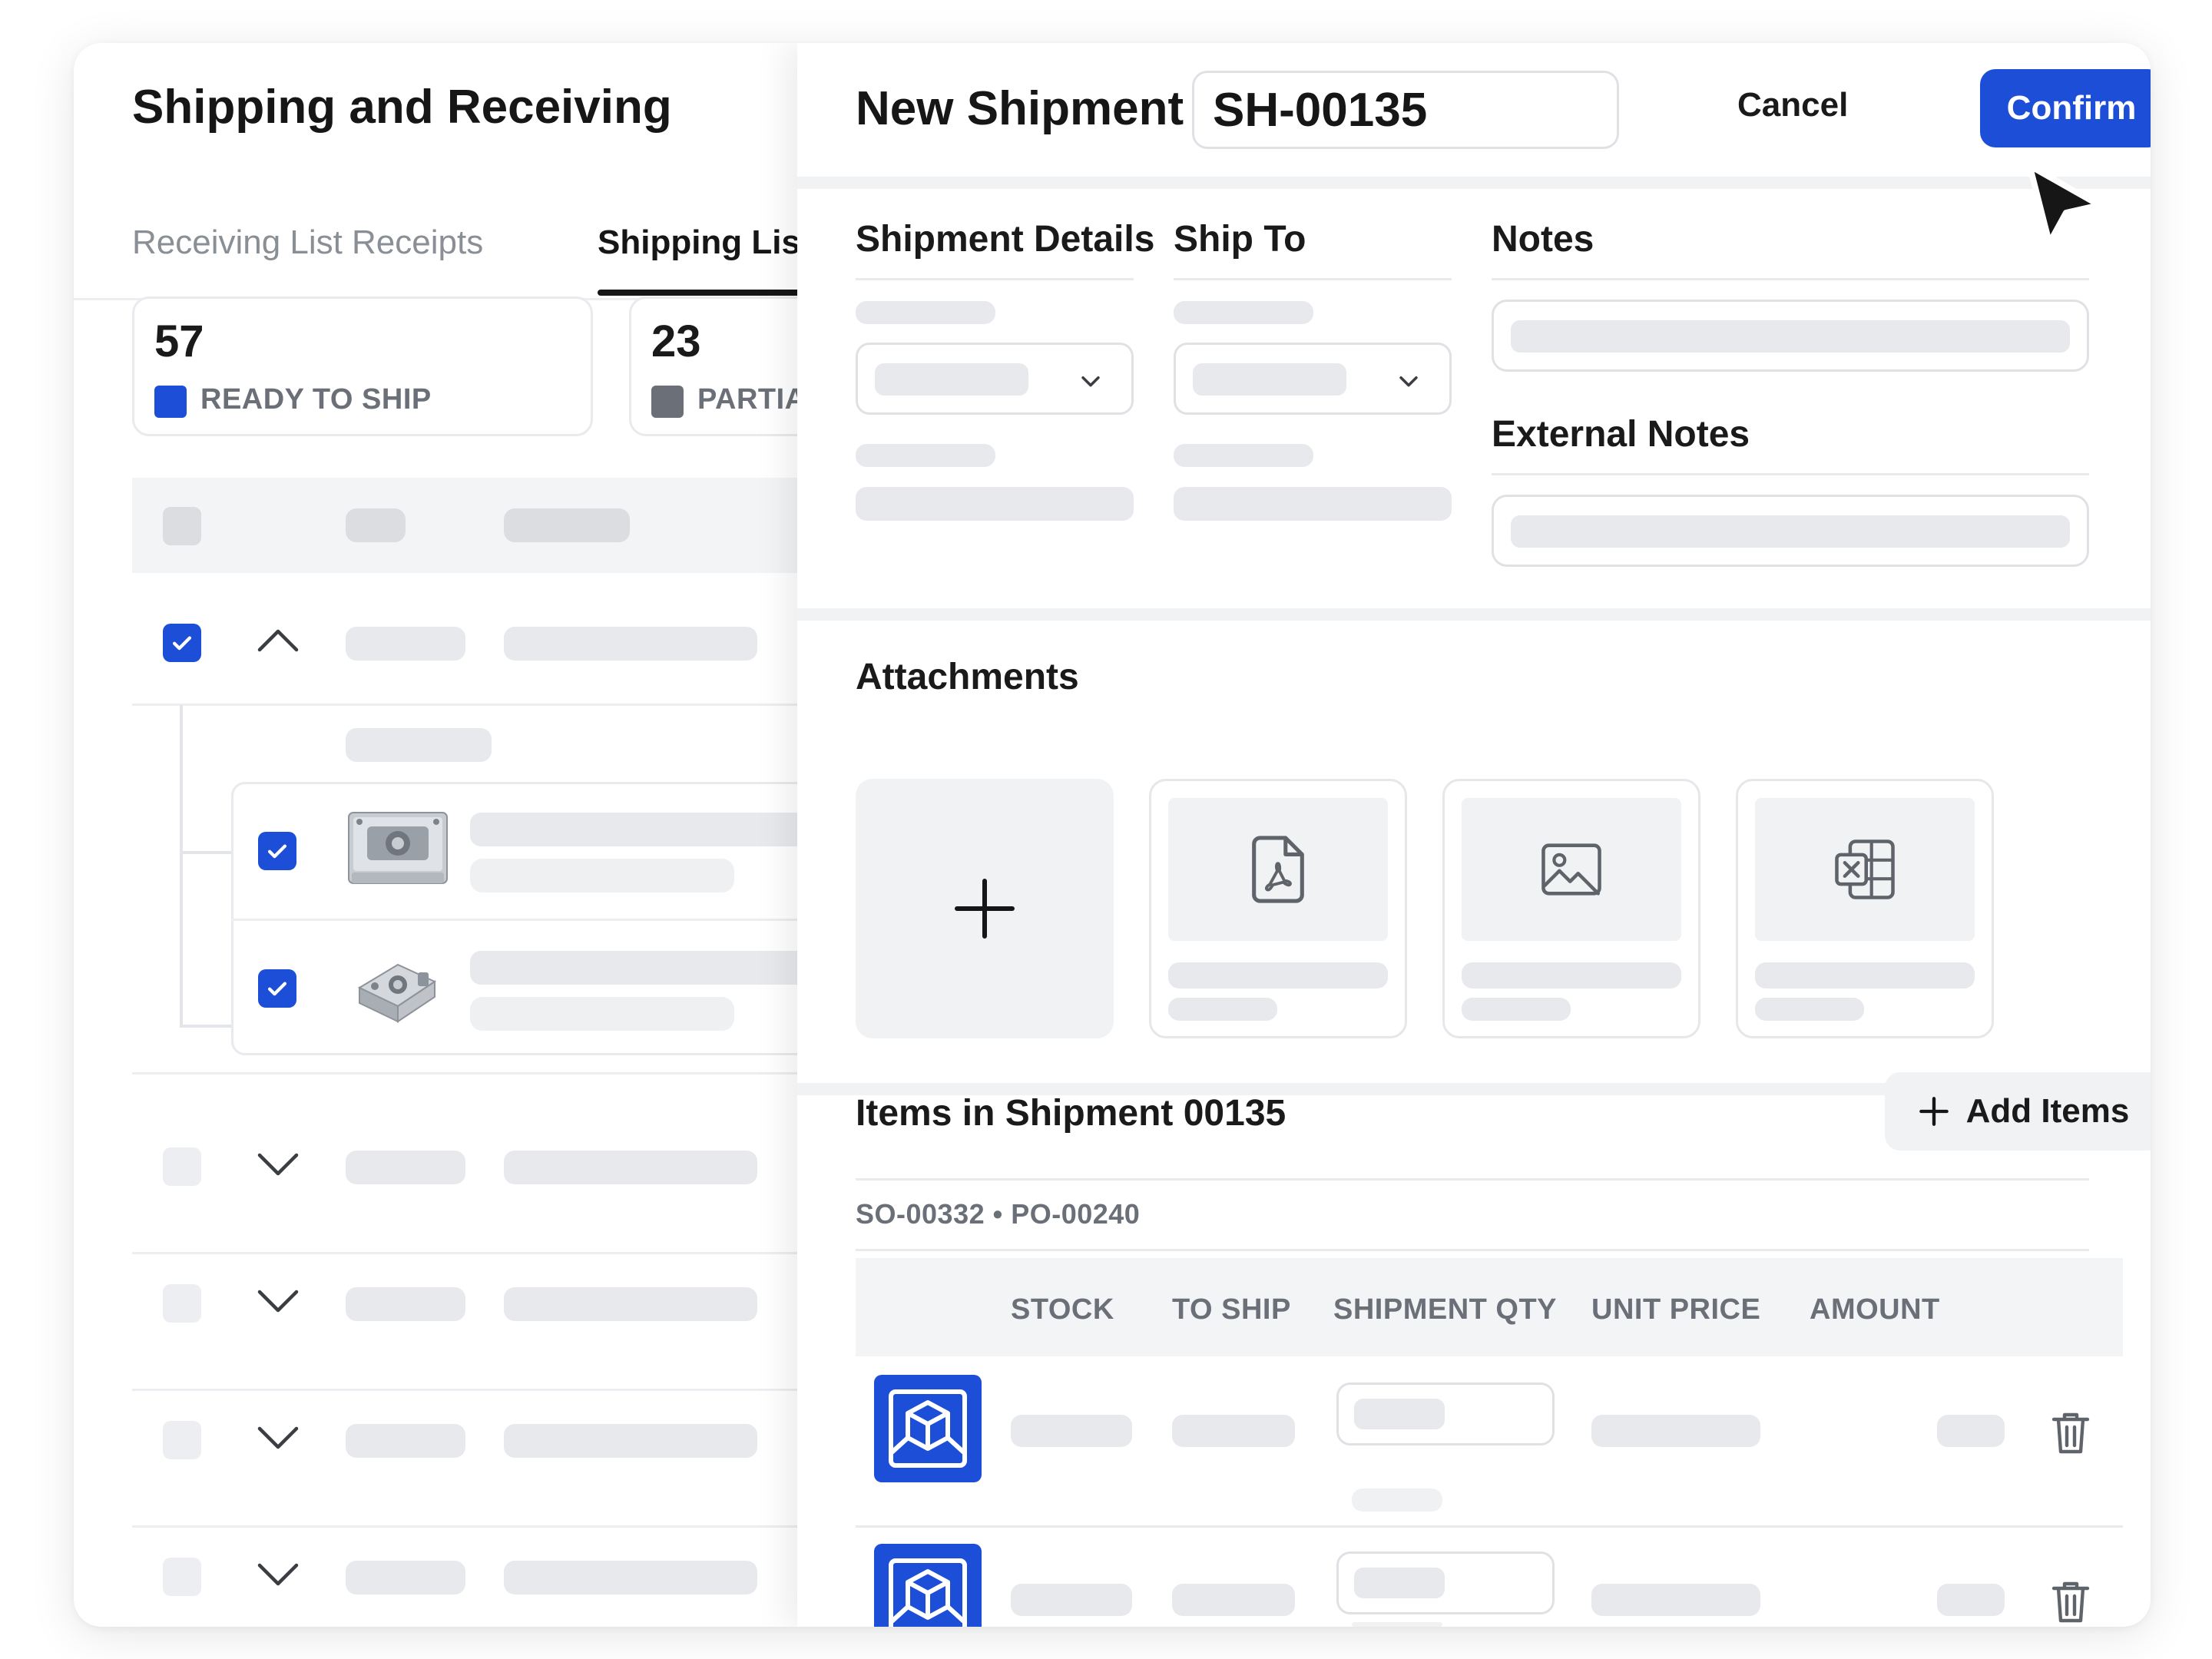 The height and width of the screenshot is (1659, 2212). I want to click on group-placeholder, so click(419, 745).